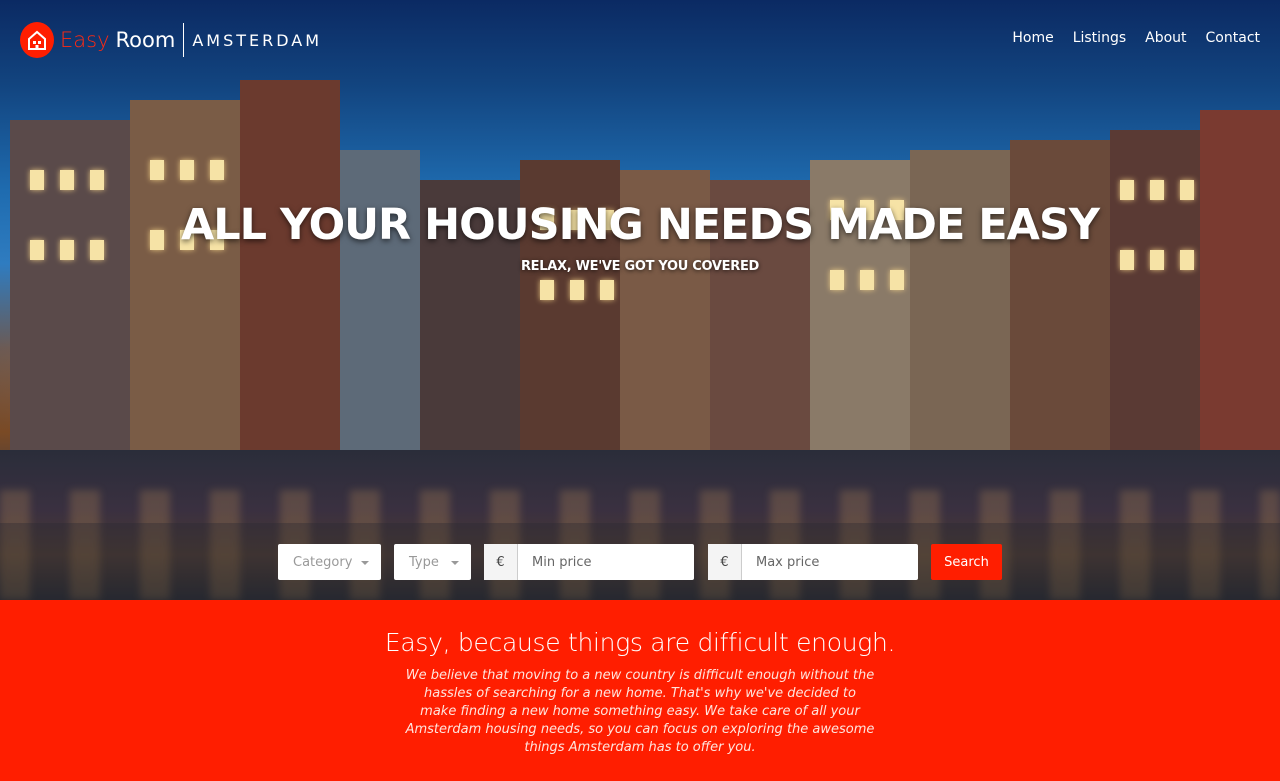 Image resolution: width=1280 pixels, height=781 pixels. I want to click on nav-contact: Contact, so click(1233, 38).